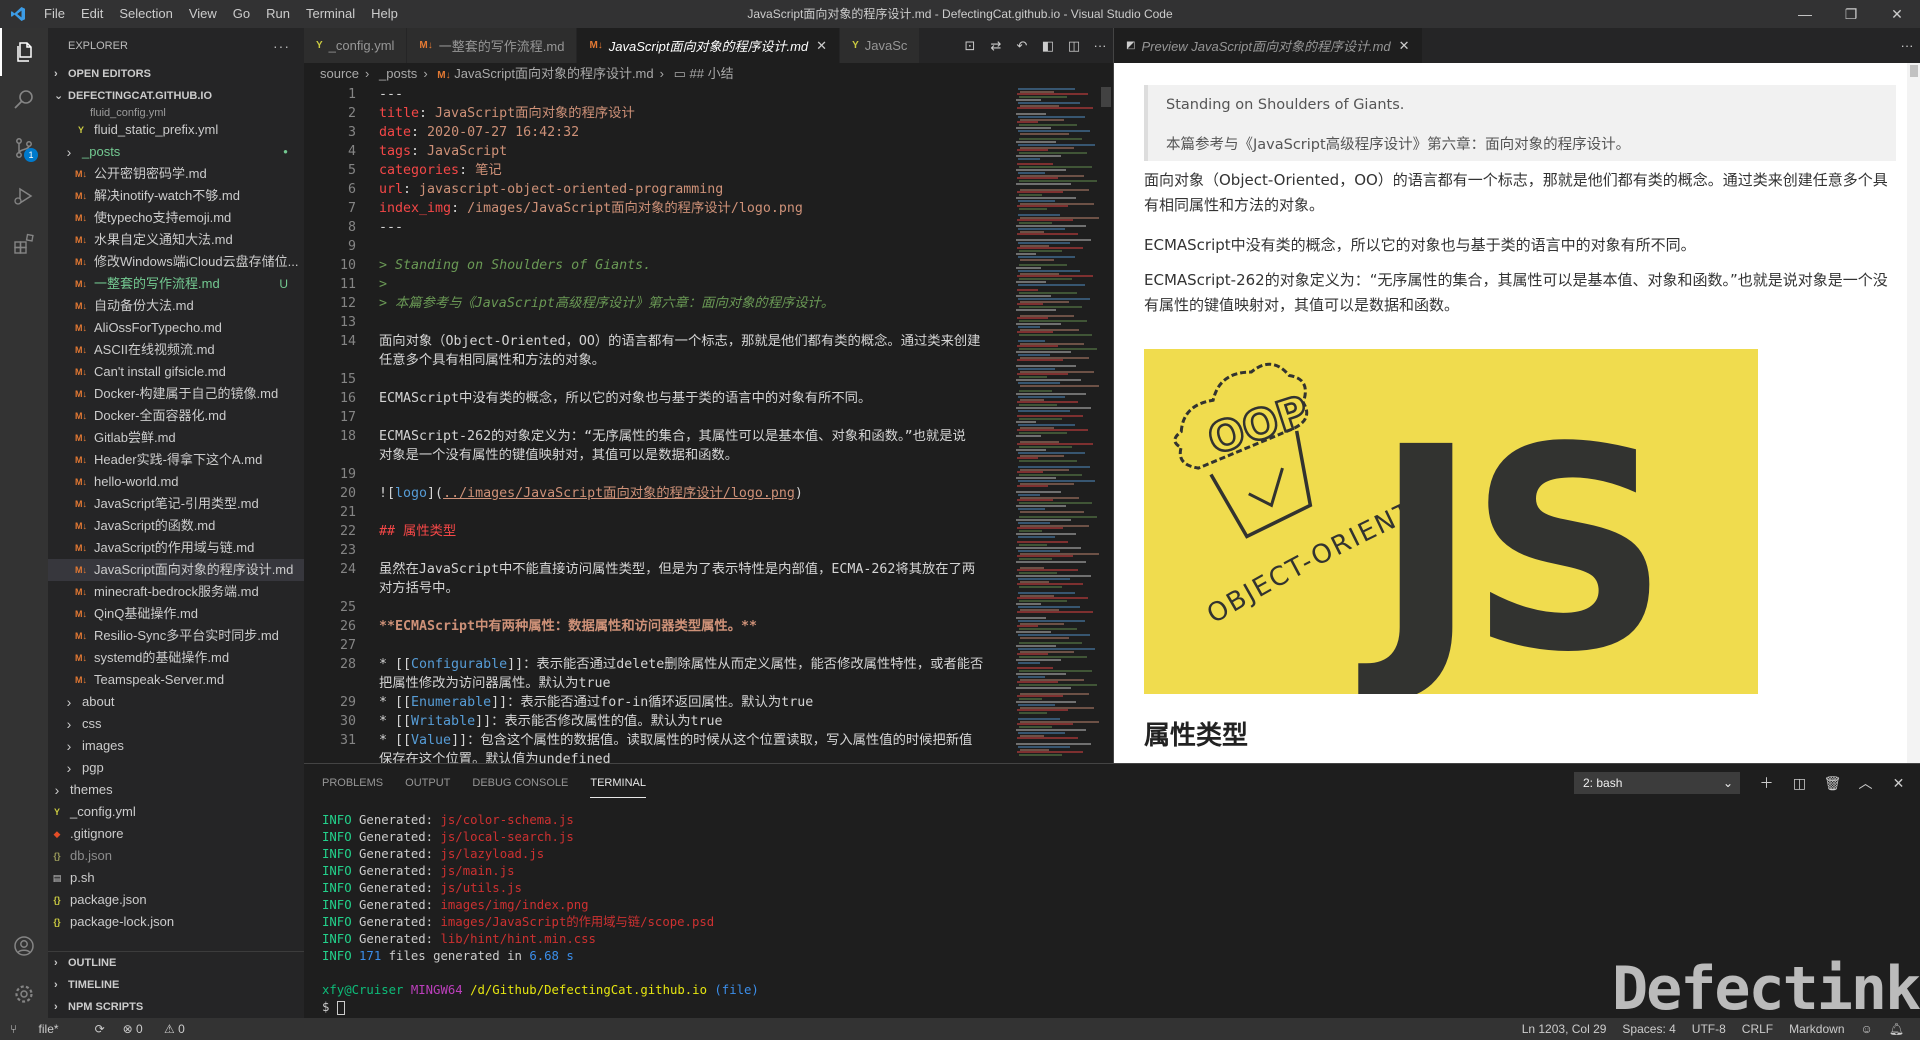  What do you see at coordinates (1799, 783) in the screenshot?
I see `split-terminal-icon: ◫` at bounding box center [1799, 783].